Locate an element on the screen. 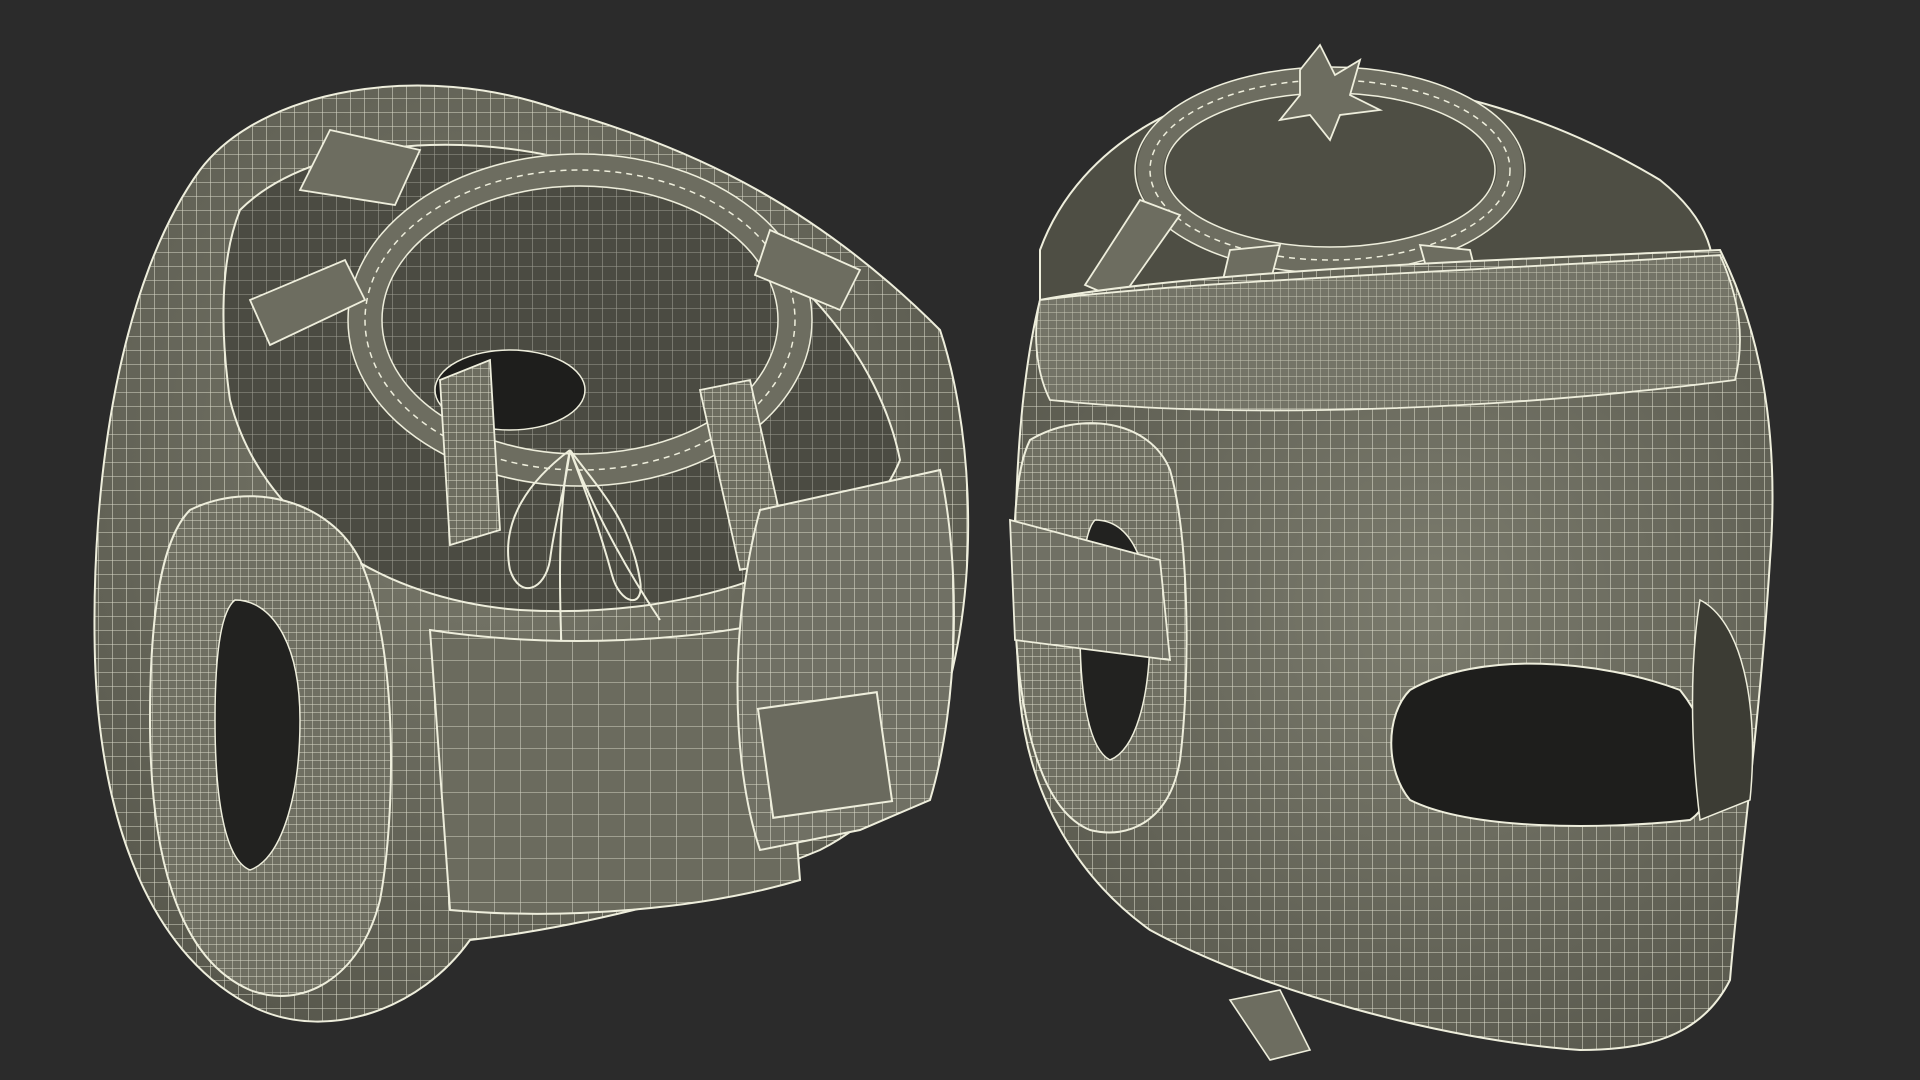  right-face-opening is located at coordinates (1551, 744).